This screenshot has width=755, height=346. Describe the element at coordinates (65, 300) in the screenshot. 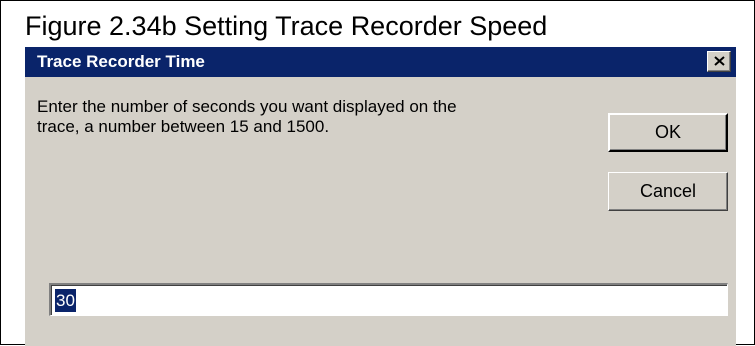

I see `input-value-selected: 30` at that location.